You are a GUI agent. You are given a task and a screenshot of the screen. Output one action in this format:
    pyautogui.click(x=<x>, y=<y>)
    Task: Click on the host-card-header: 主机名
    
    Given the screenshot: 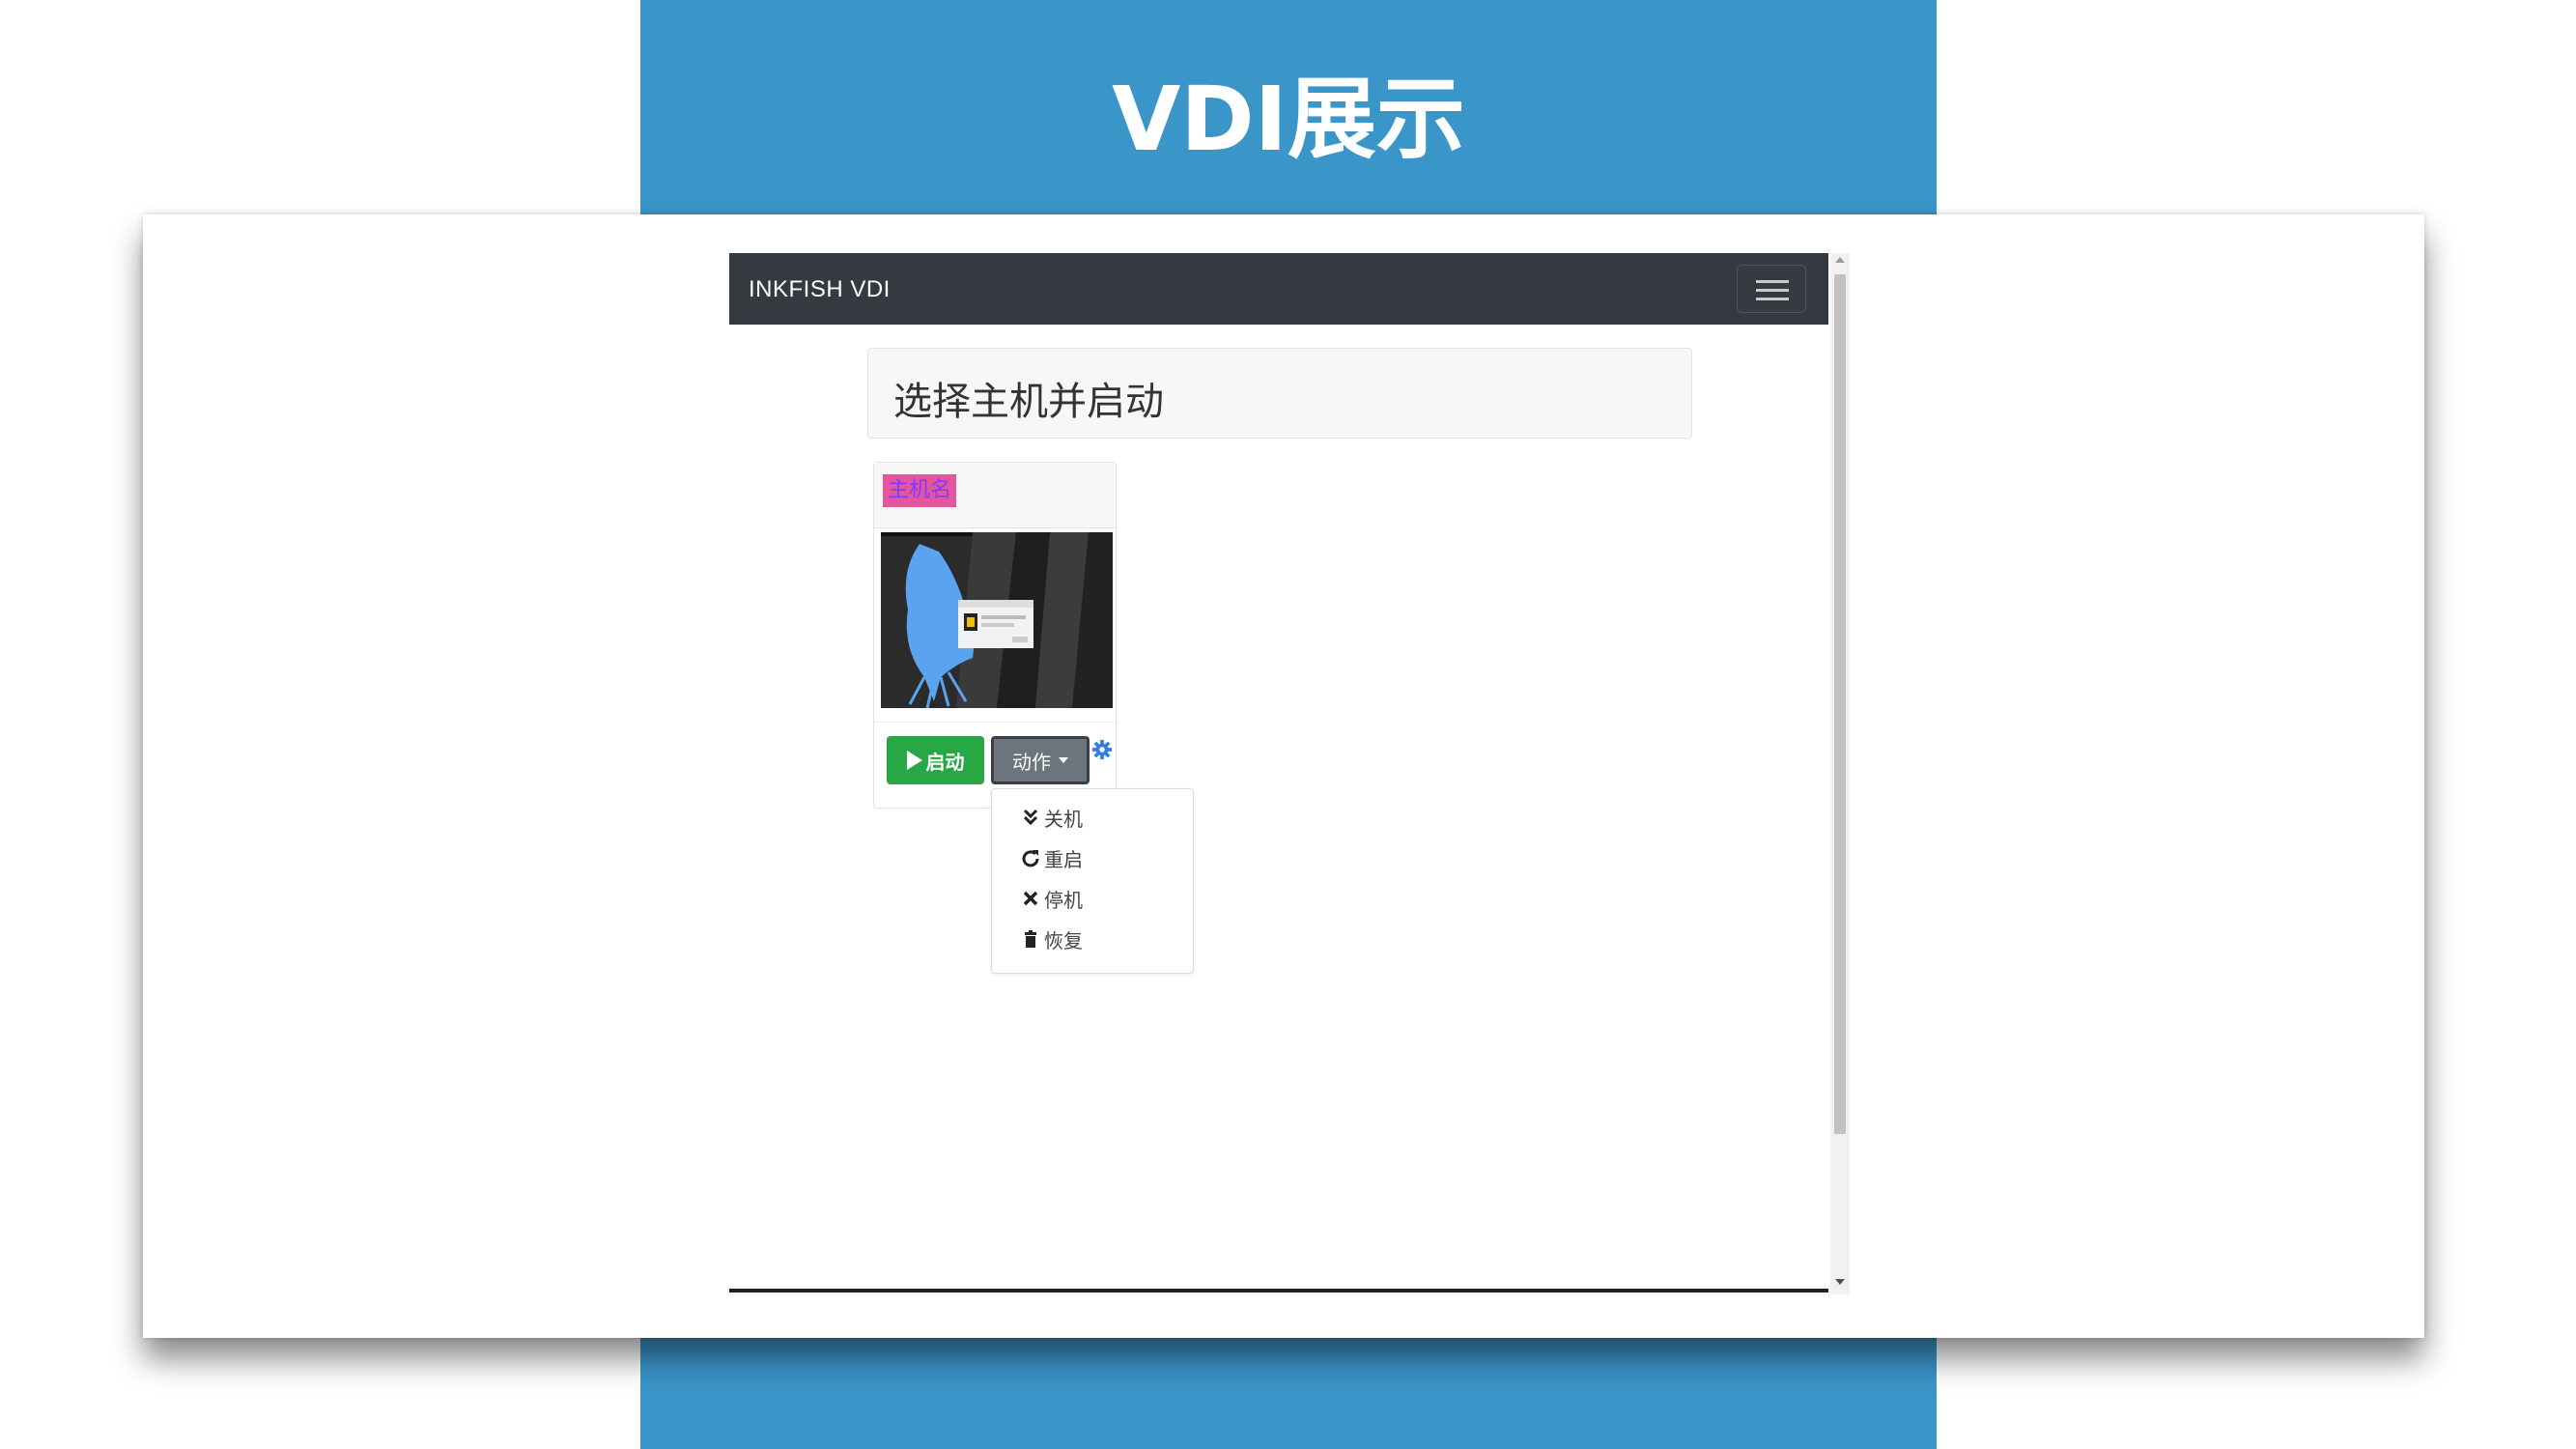 What is the action you would take?
    pyautogui.click(x=995, y=495)
    